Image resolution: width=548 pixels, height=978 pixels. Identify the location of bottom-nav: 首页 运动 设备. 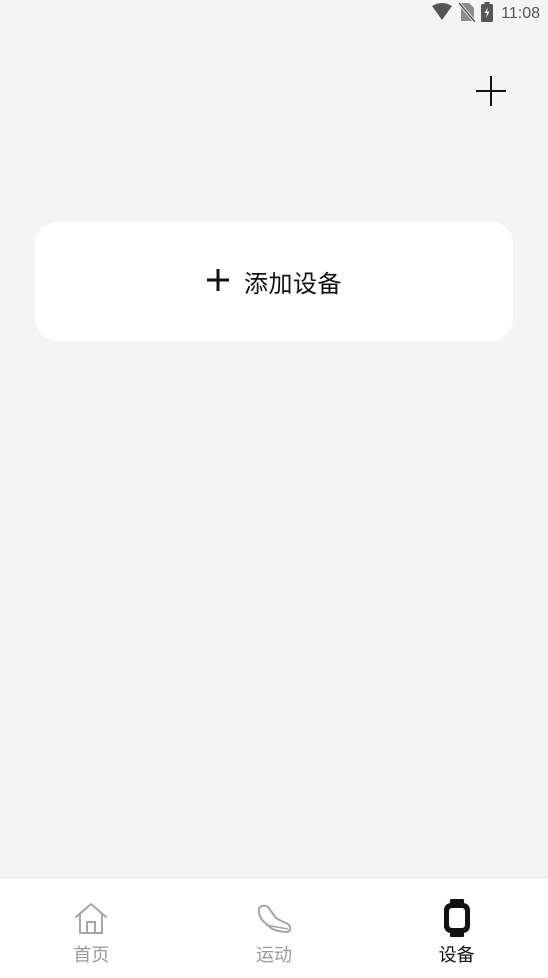
(274, 927).